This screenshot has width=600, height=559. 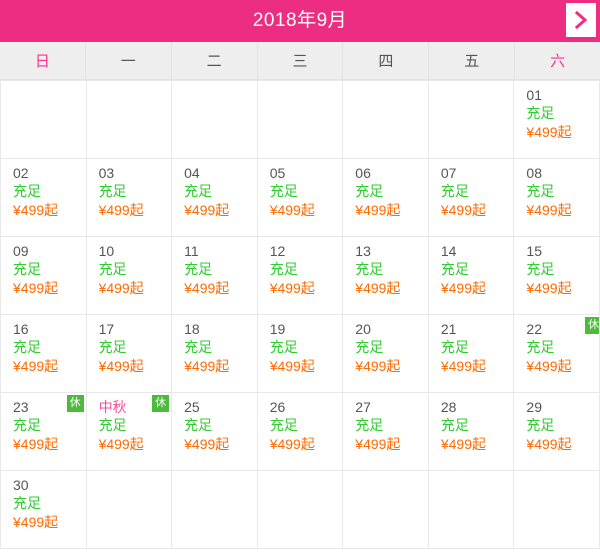 I want to click on weekday-header-2: 二, so click(x=215, y=60).